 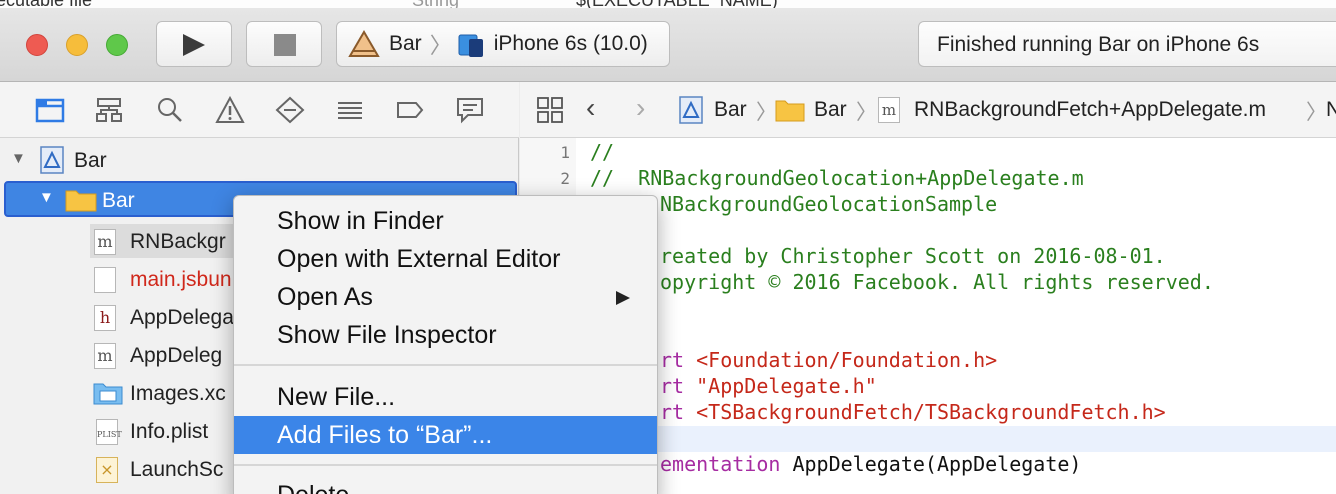 What do you see at coordinates (871, 464) in the screenshot?
I see `code-line: ementation AppDelegate(AppDelegate)` at bounding box center [871, 464].